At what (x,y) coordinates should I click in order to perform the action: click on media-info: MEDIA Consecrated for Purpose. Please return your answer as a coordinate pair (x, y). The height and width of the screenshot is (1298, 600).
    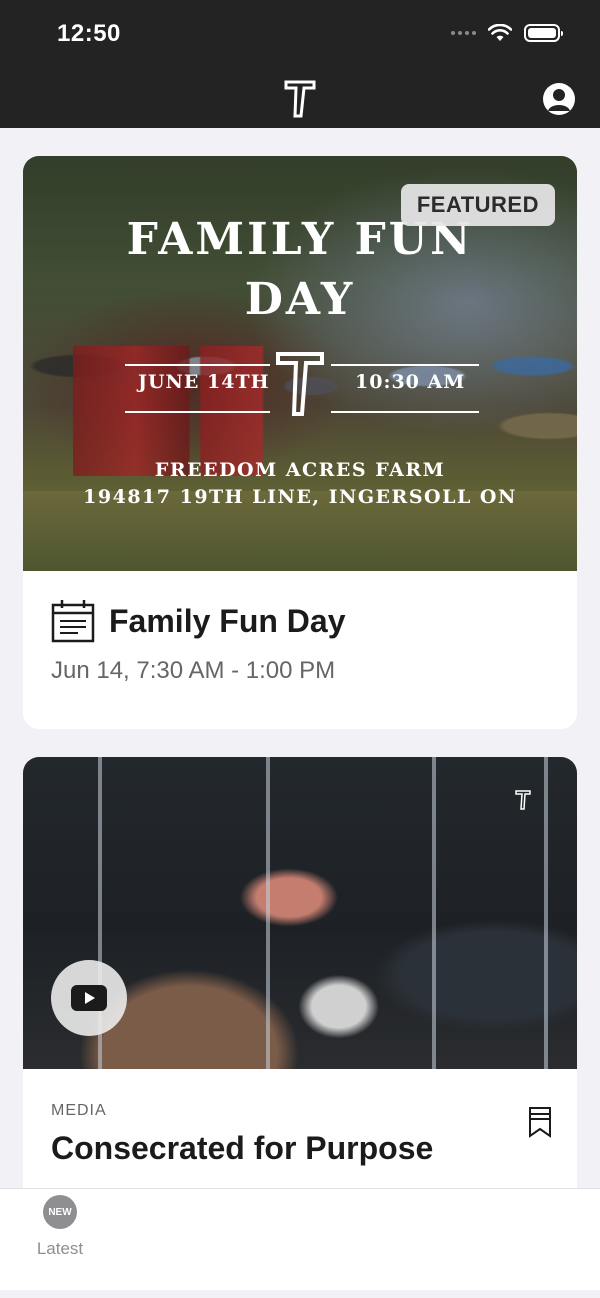
    Looking at the image, I should click on (302, 1134).